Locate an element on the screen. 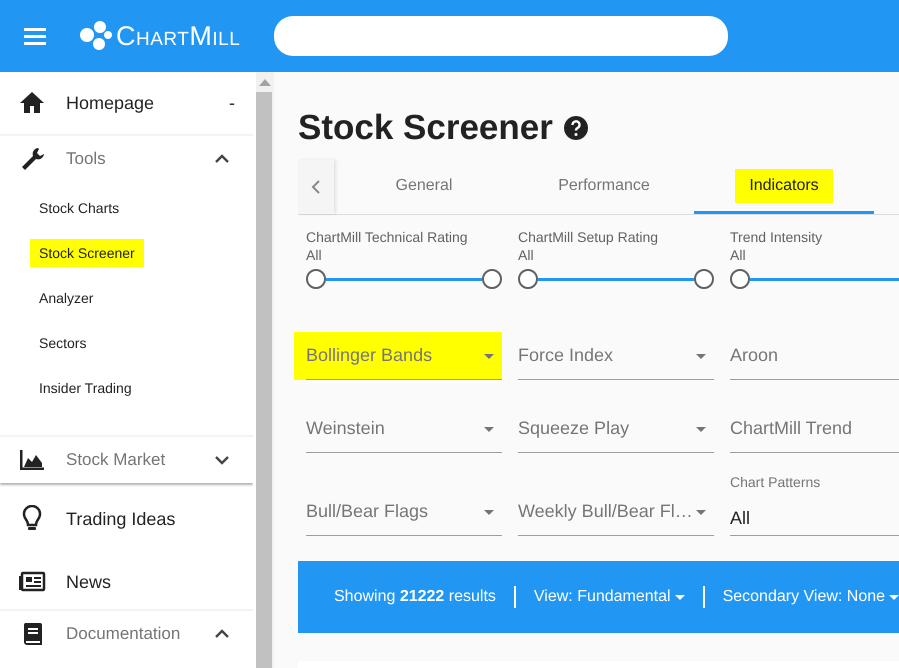 The image size is (899, 668). filter-dropdown: Weinstein is located at coordinates (404, 429).